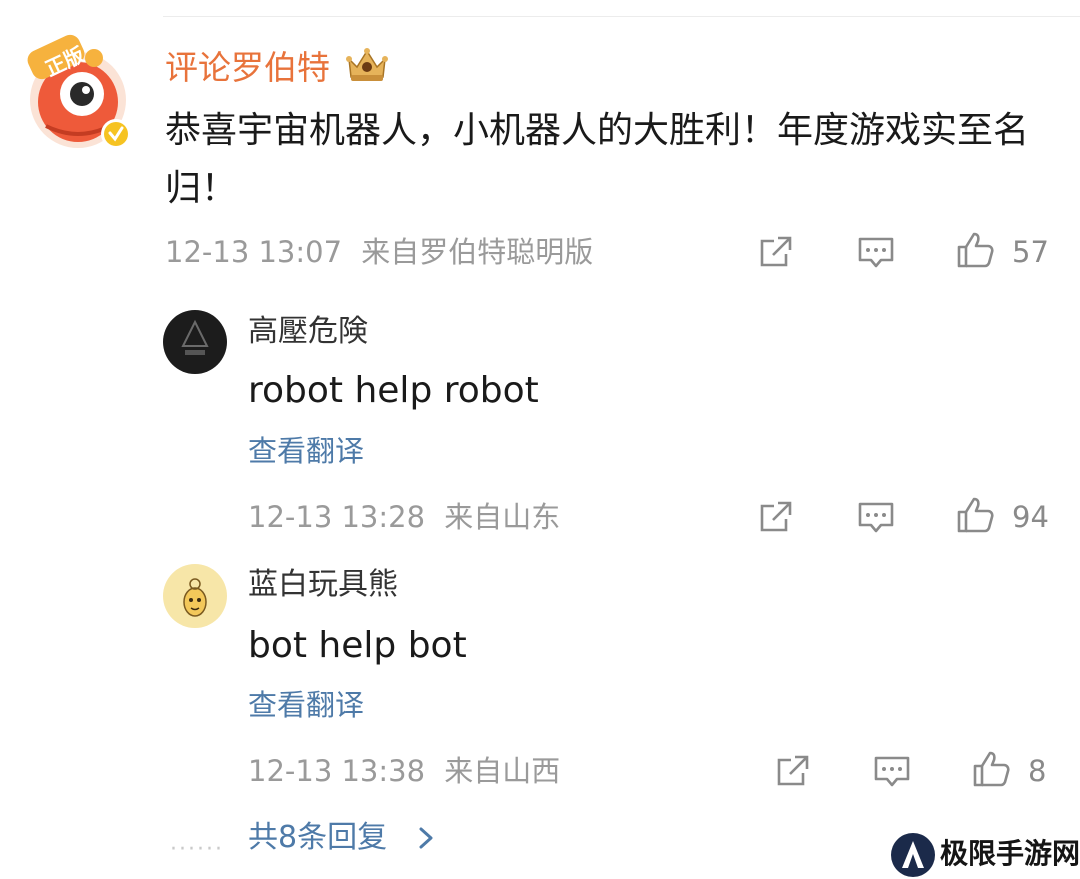 The image size is (1080, 879). I want to click on reply-text: bot help bot, so click(357, 645).